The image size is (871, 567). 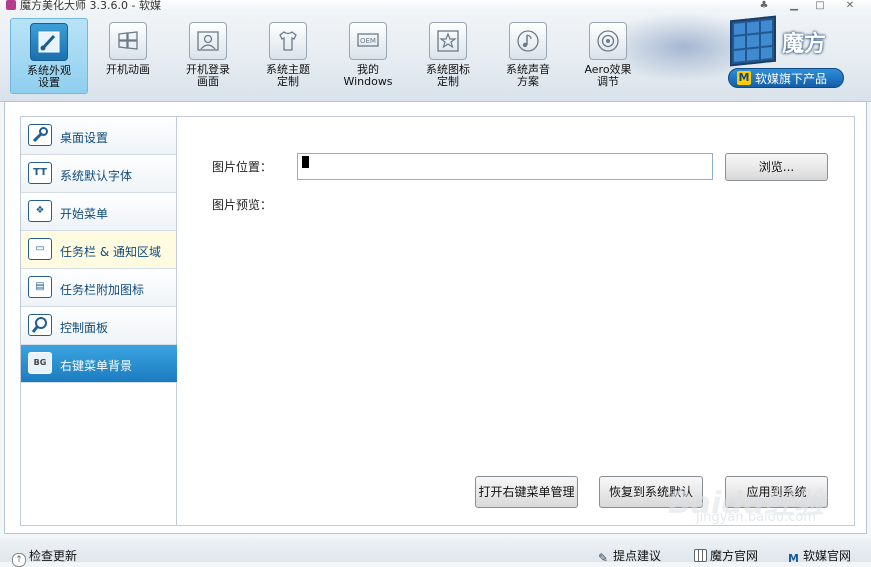 I want to click on tshirt-icon, so click(x=288, y=41).